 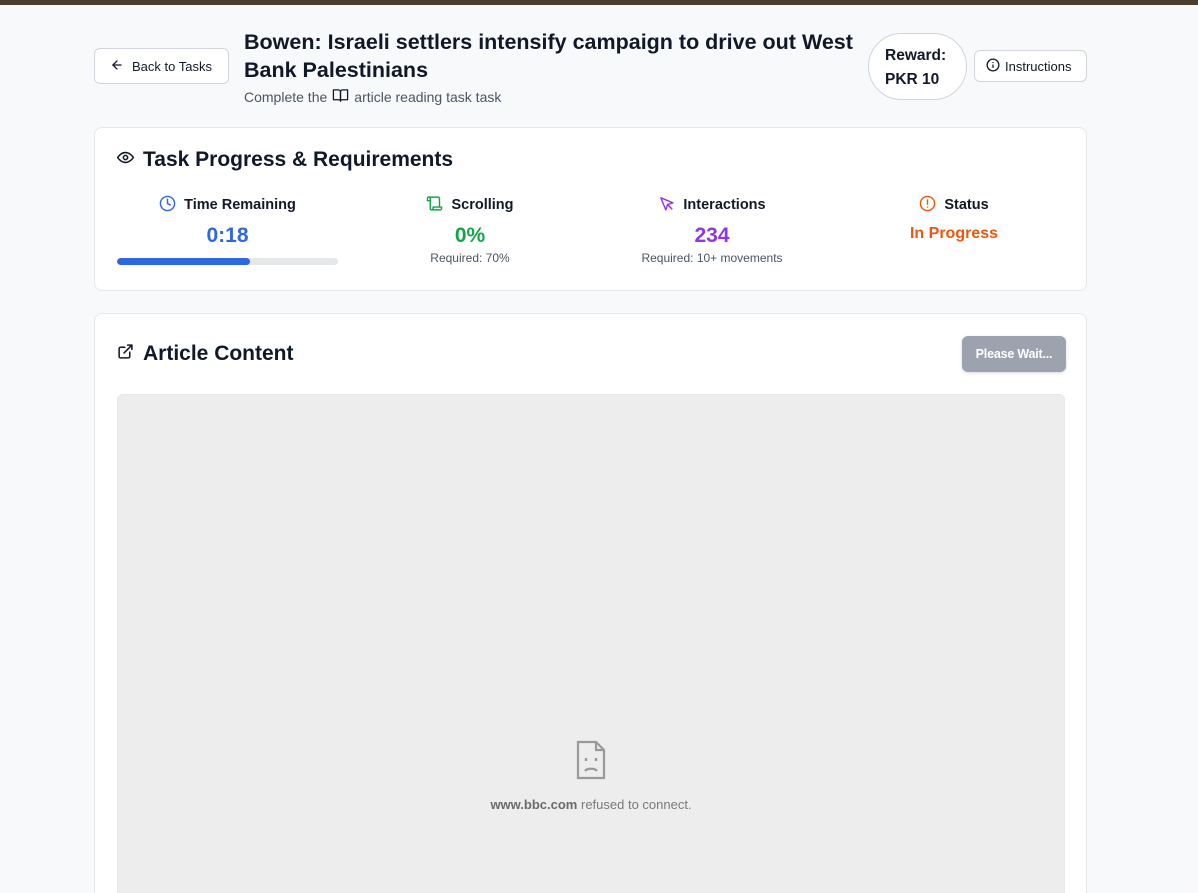 I want to click on sad-document-icon, so click(x=591, y=762).